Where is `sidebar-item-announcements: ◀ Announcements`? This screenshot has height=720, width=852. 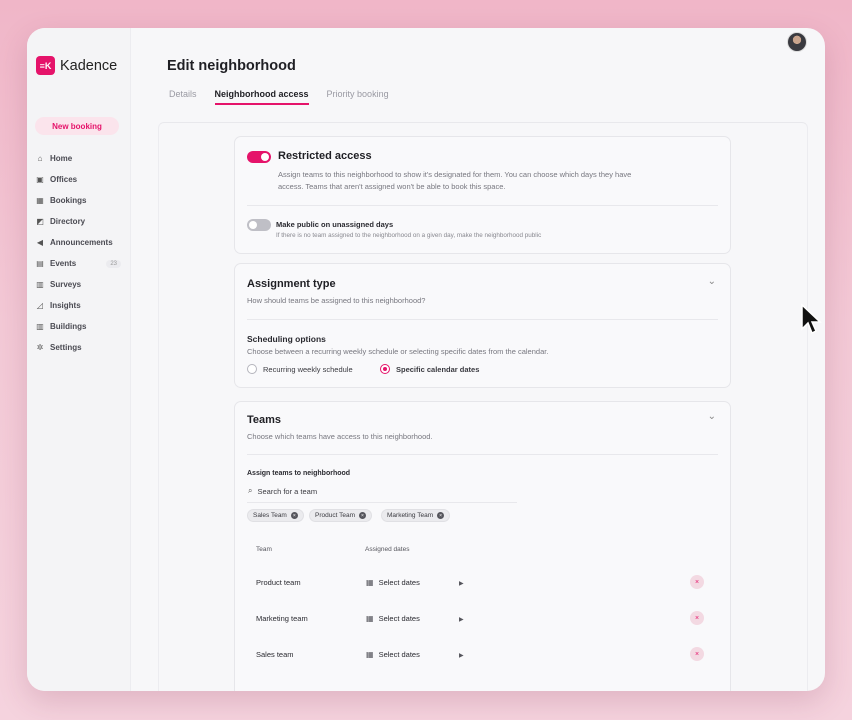
sidebar-item-announcements: ◀ Announcements is located at coordinates (78, 242).